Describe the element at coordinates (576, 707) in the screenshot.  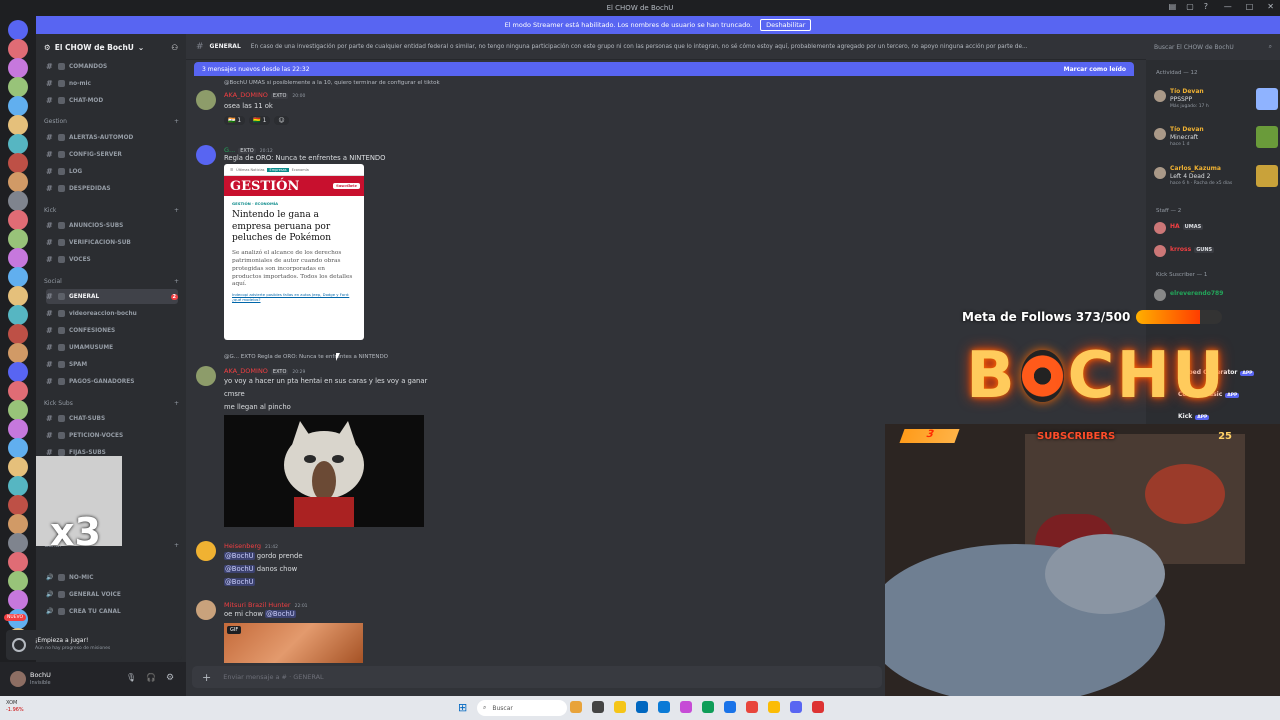
I see `widgets-icon` at that location.